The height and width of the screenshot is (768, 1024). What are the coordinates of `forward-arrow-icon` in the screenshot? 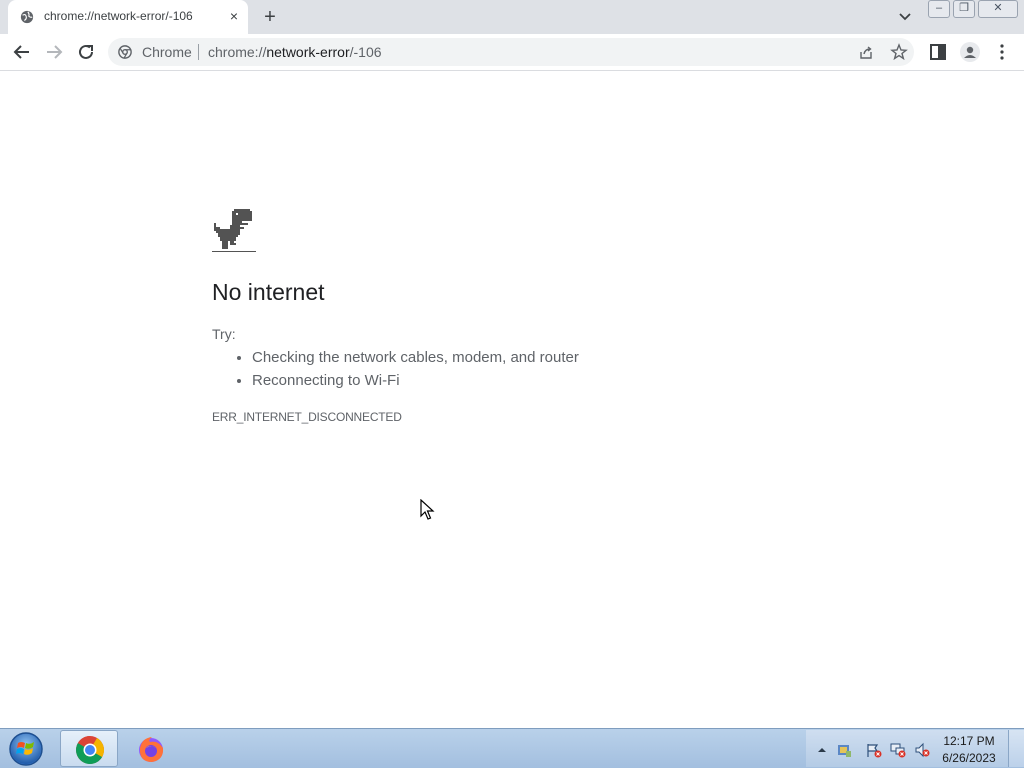 It's located at (54, 52).